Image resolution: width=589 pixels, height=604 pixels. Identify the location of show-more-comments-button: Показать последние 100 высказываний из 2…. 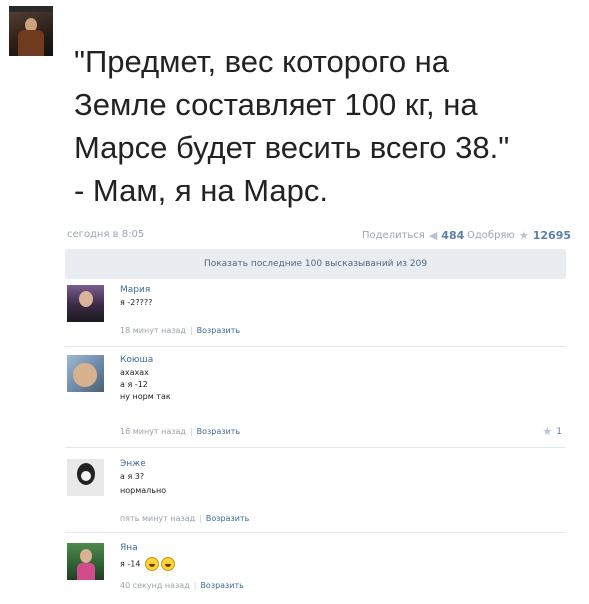
(315, 264).